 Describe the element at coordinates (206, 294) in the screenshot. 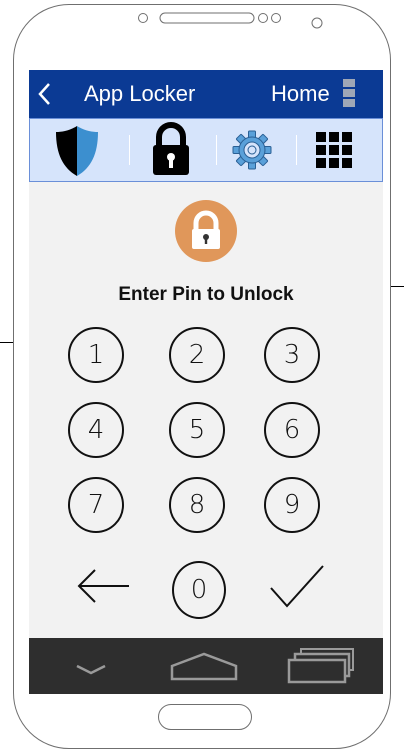

I see `pin-prompt: Enter Pin to Unlock` at that location.